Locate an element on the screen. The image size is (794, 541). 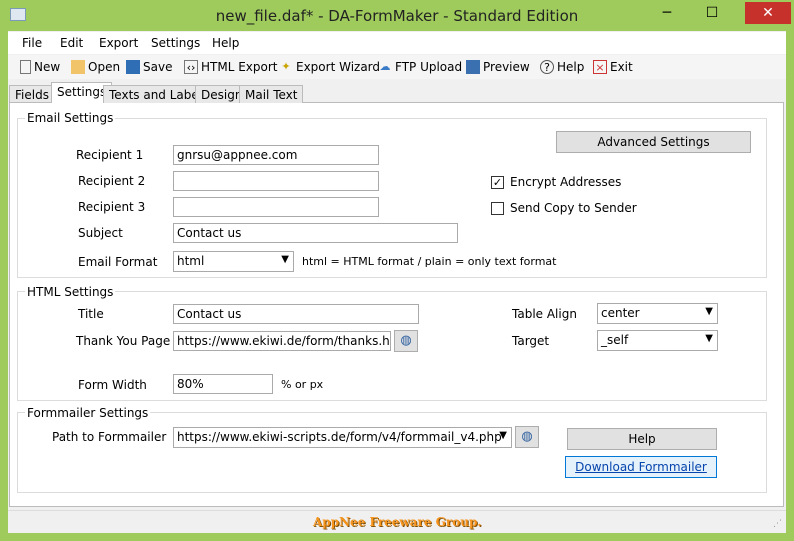
label: Table Align is located at coordinates (544, 314).